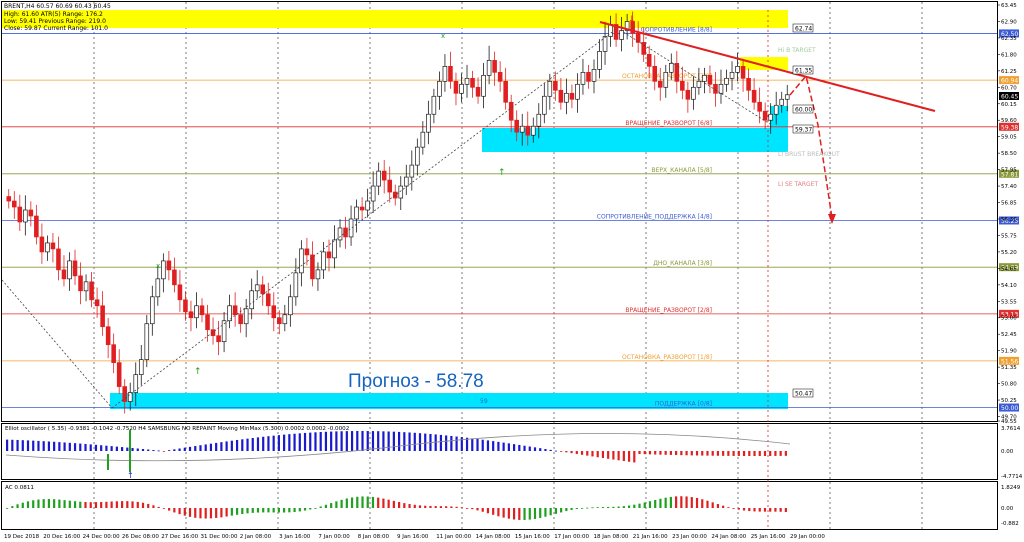 This screenshot has width=1024, height=542. What do you see at coordinates (803, 29) in the screenshot?
I see `box-tag-text: 62.74` at bounding box center [803, 29].